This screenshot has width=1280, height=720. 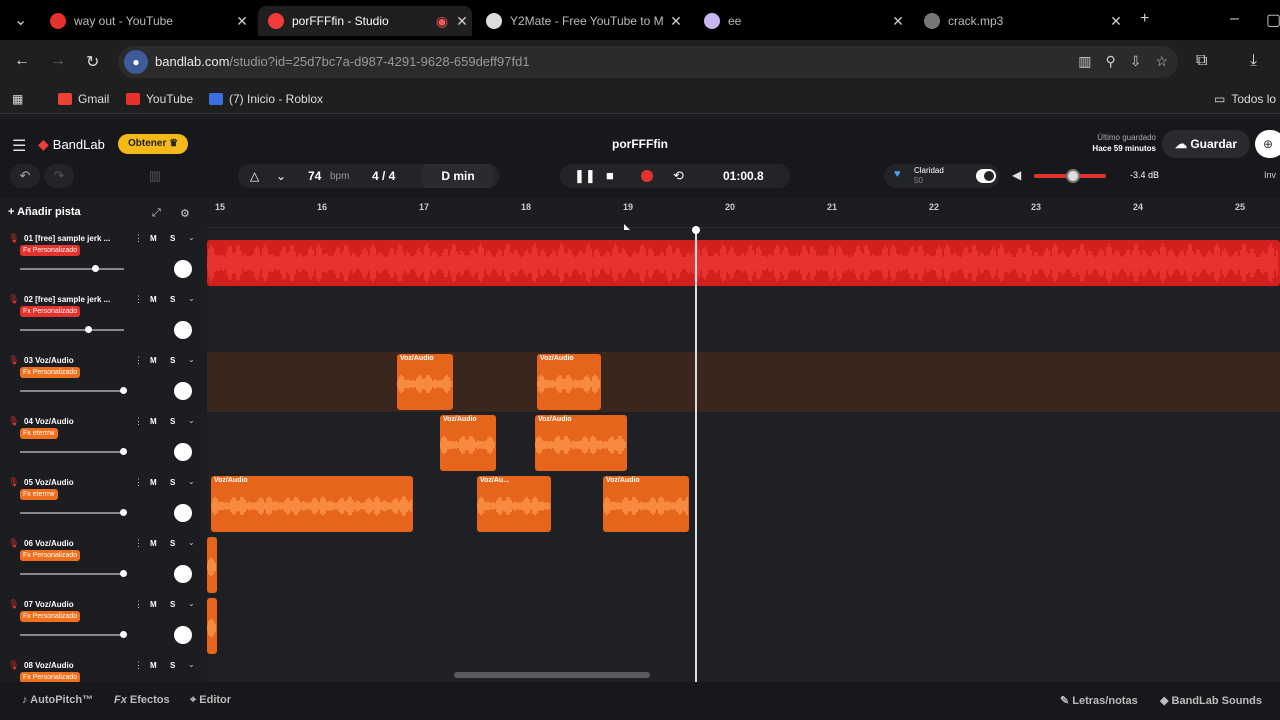 What do you see at coordinates (743, 504) in the screenshot?
I see `track-lane: Voz/Audio Voz/Au... Voz/Audio` at bounding box center [743, 504].